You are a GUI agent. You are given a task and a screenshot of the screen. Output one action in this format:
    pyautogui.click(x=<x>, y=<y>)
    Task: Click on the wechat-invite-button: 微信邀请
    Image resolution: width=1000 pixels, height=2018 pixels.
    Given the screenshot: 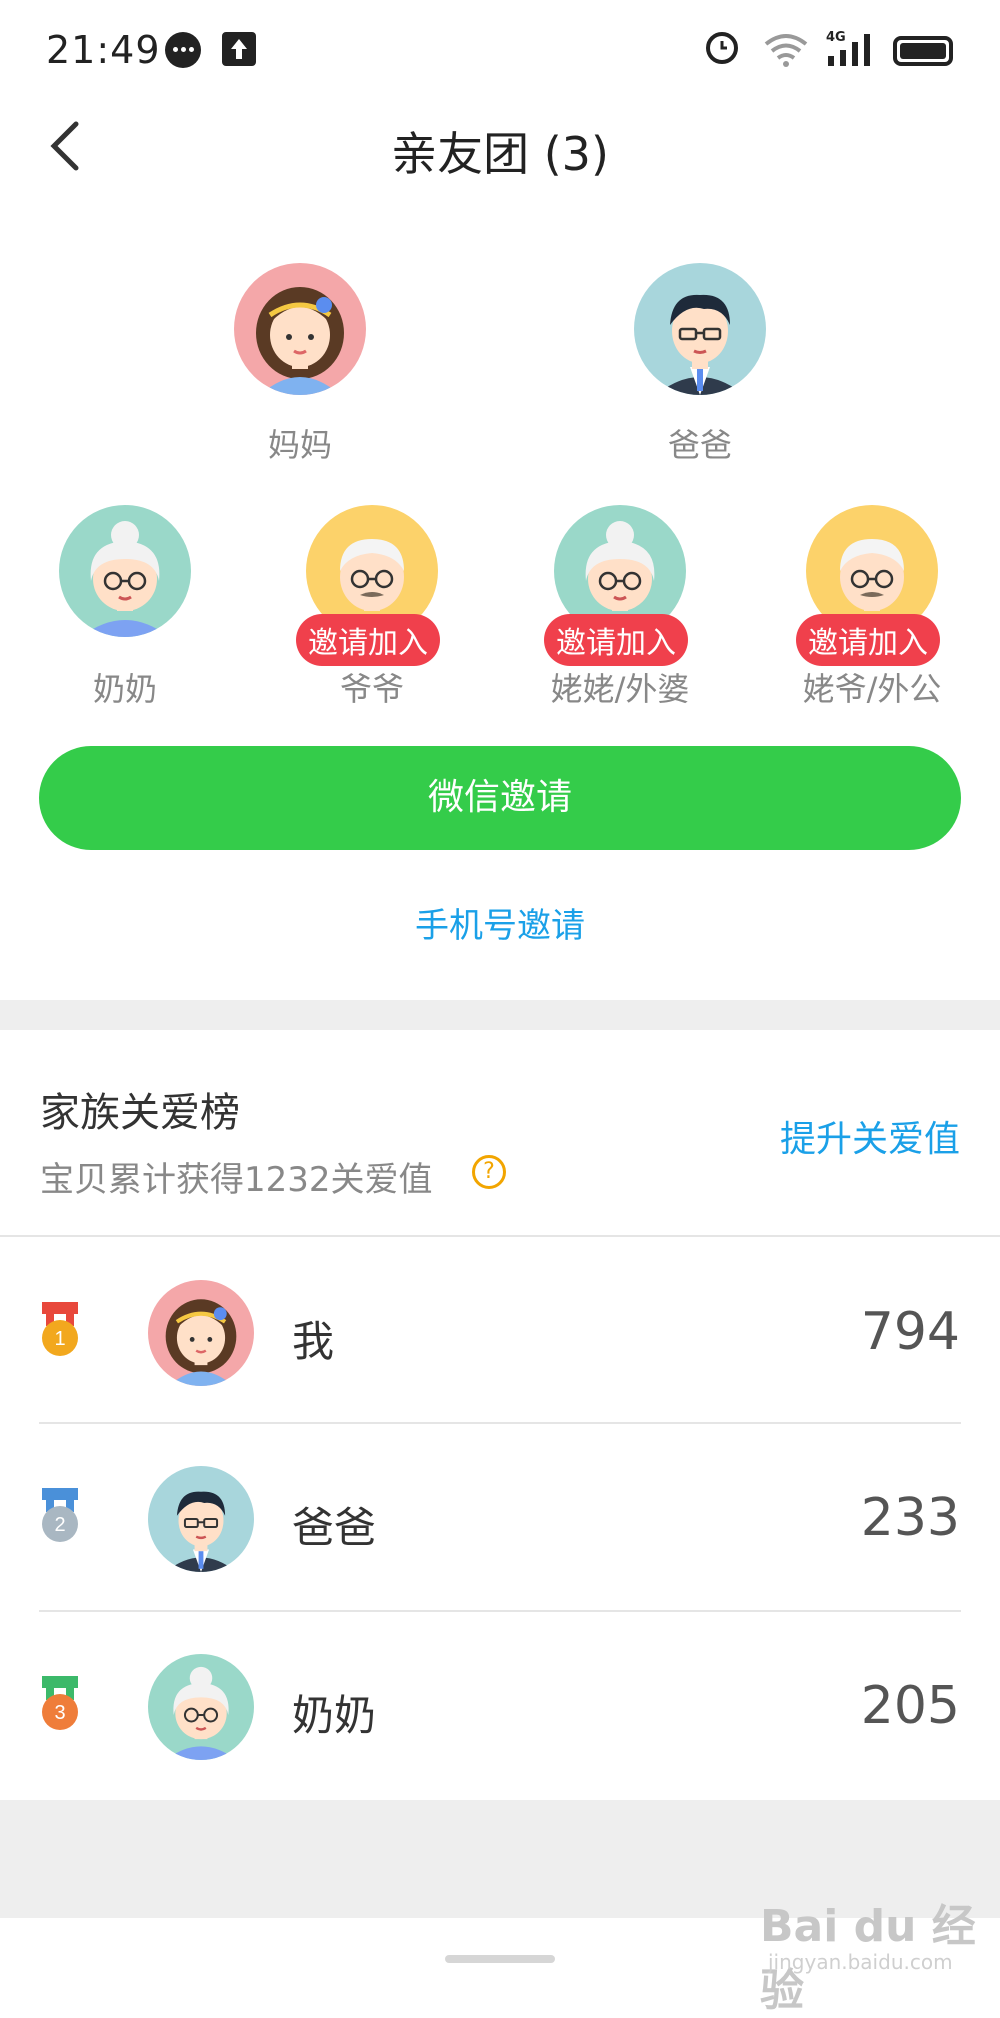 What is the action you would take?
    pyautogui.click(x=500, y=798)
    